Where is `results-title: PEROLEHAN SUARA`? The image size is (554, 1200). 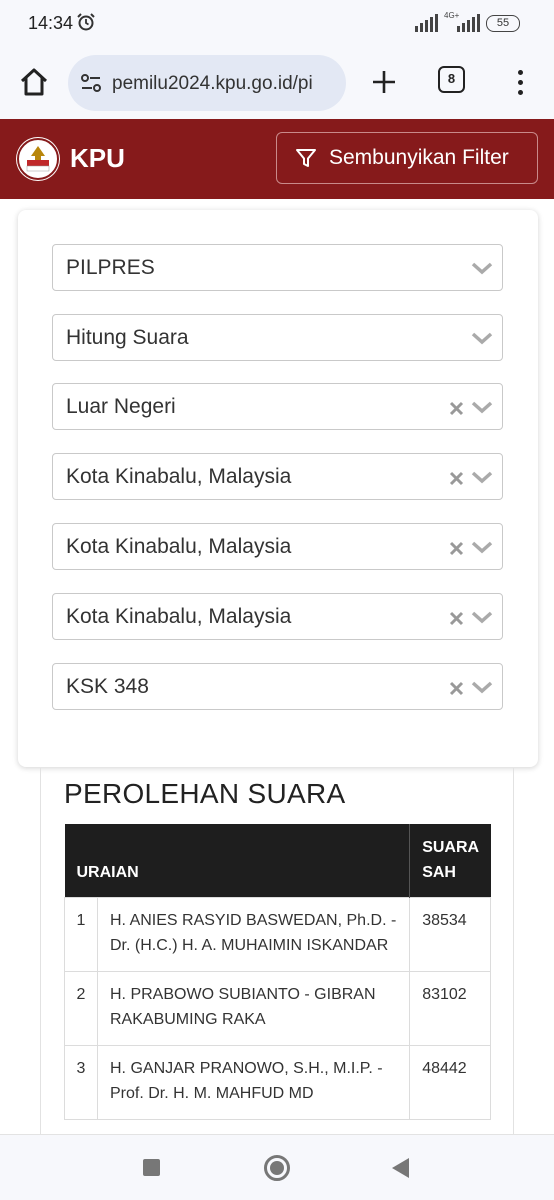
results-title: PEROLEHAN SUARA is located at coordinates (205, 793).